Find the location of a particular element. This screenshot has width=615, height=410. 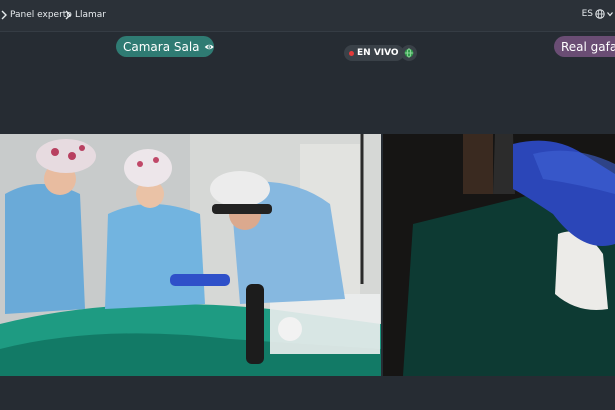

language-code: ES is located at coordinates (587, 14).